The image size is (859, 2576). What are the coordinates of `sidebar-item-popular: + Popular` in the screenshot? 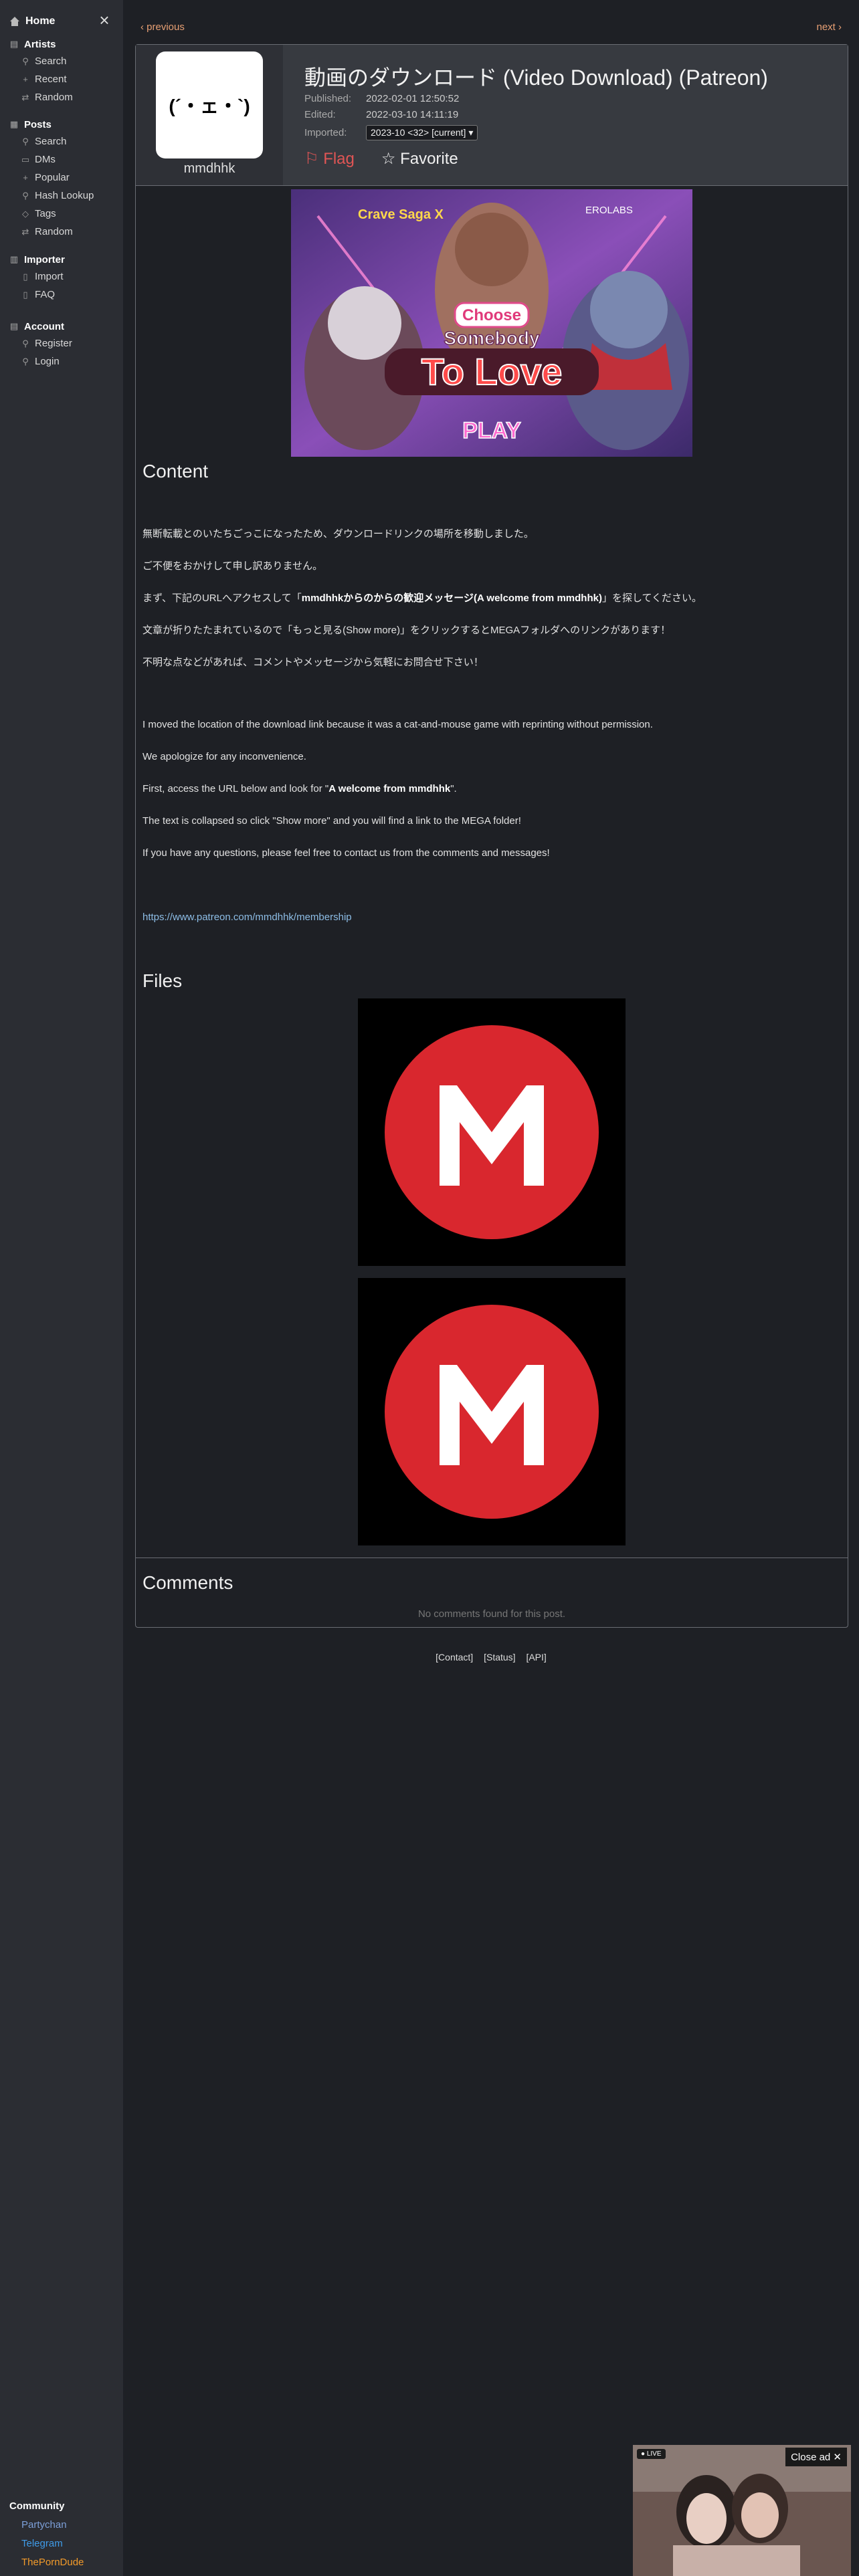 It's located at (51, 178).